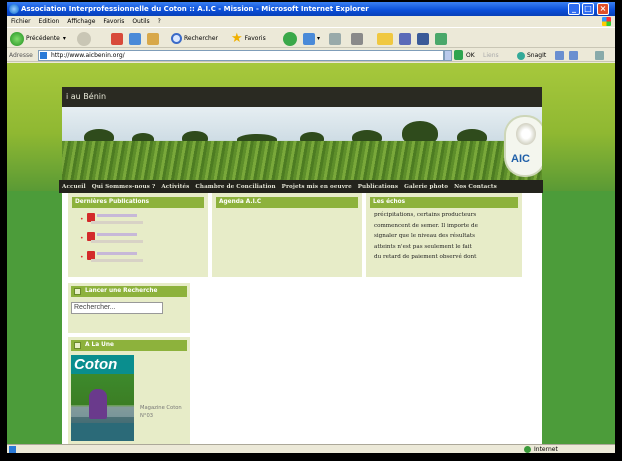 This screenshot has height=461, width=622. What do you see at coordinates (458, 55) in the screenshot?
I see `go-arrow-icon` at bounding box center [458, 55].